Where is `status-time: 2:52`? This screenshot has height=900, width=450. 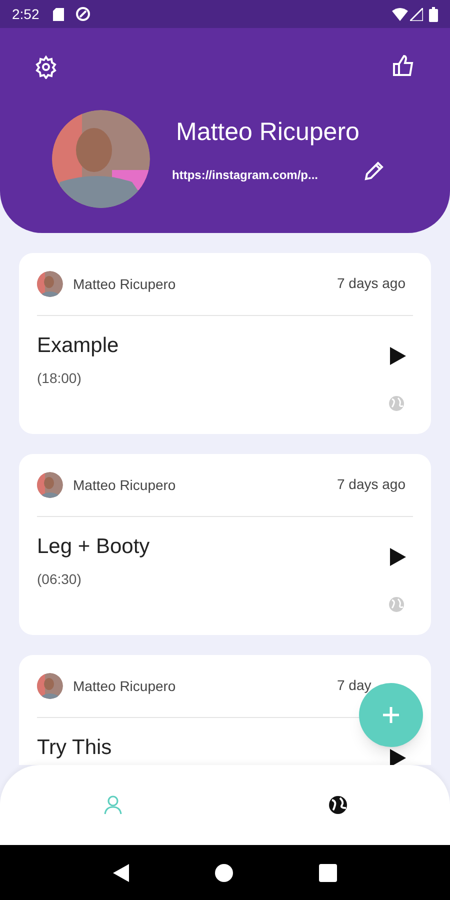 status-time: 2:52 is located at coordinates (26, 14).